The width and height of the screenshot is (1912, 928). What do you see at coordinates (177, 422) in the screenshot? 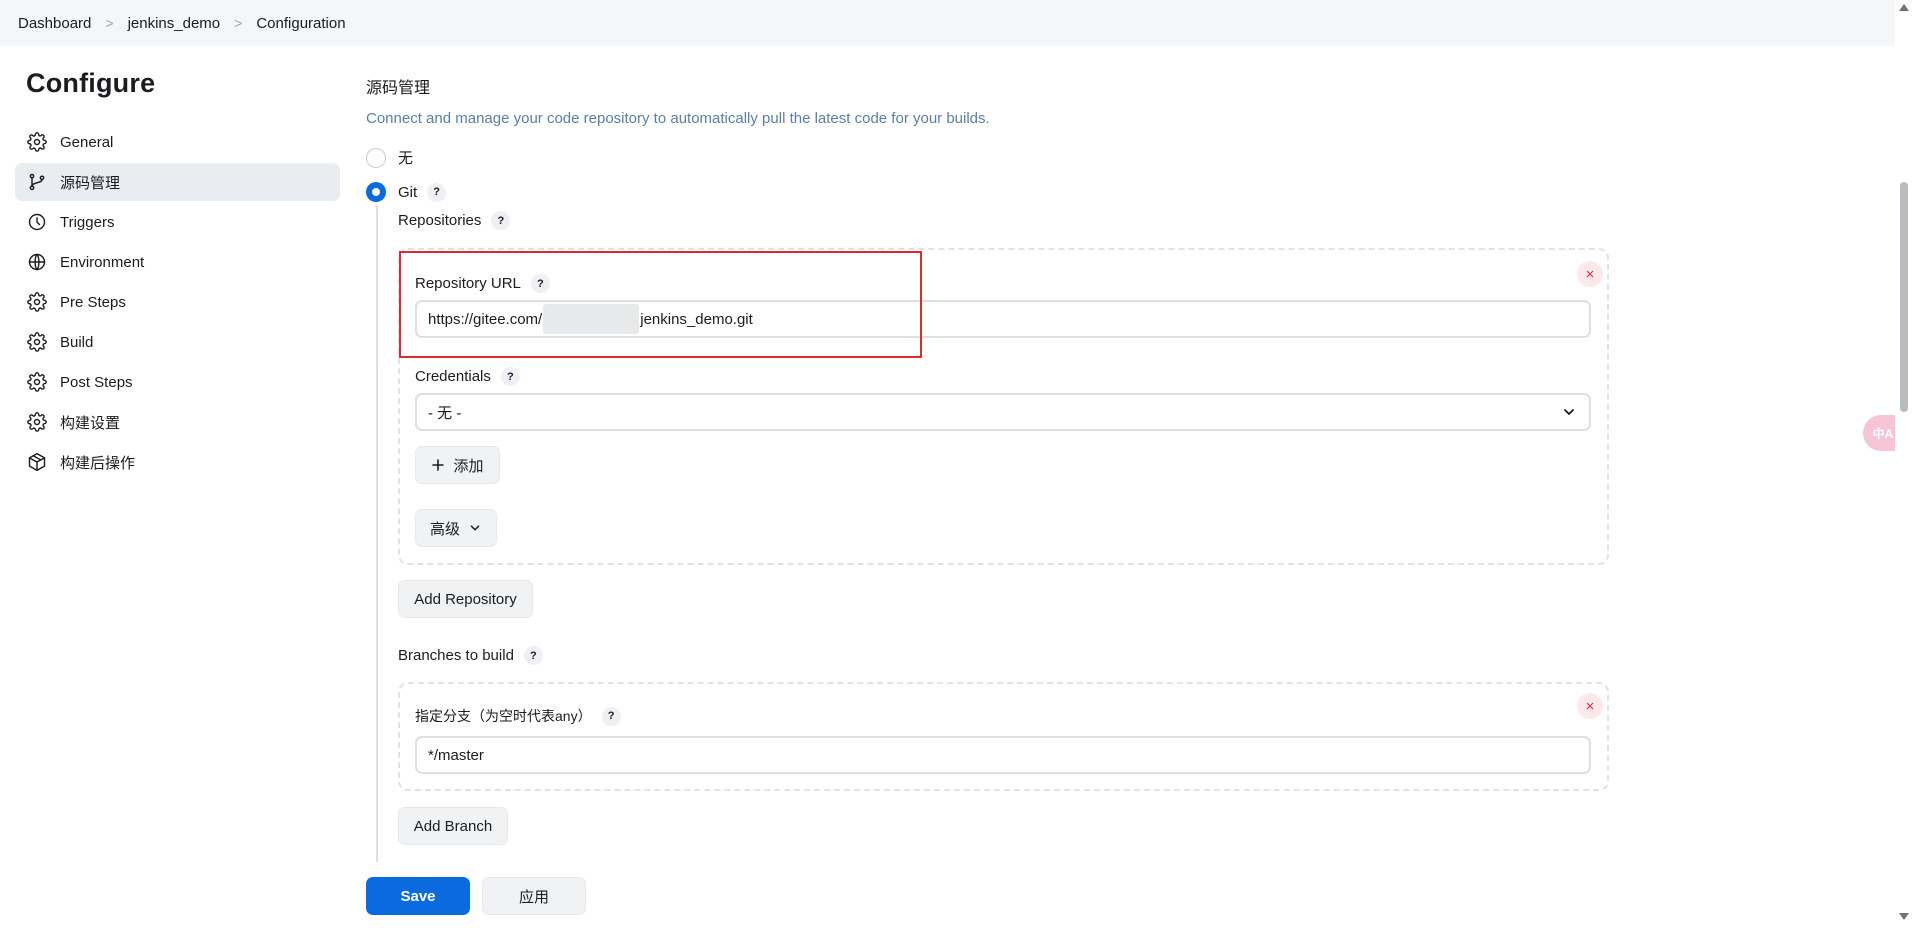
I see `sidebar-item-build-settings: 构建设置` at bounding box center [177, 422].